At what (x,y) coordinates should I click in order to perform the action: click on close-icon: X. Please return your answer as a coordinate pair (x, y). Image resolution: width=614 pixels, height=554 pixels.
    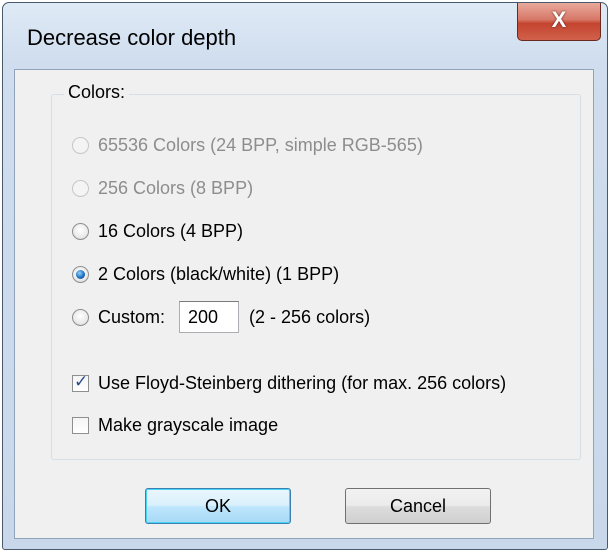
    Looking at the image, I should click on (559, 19).